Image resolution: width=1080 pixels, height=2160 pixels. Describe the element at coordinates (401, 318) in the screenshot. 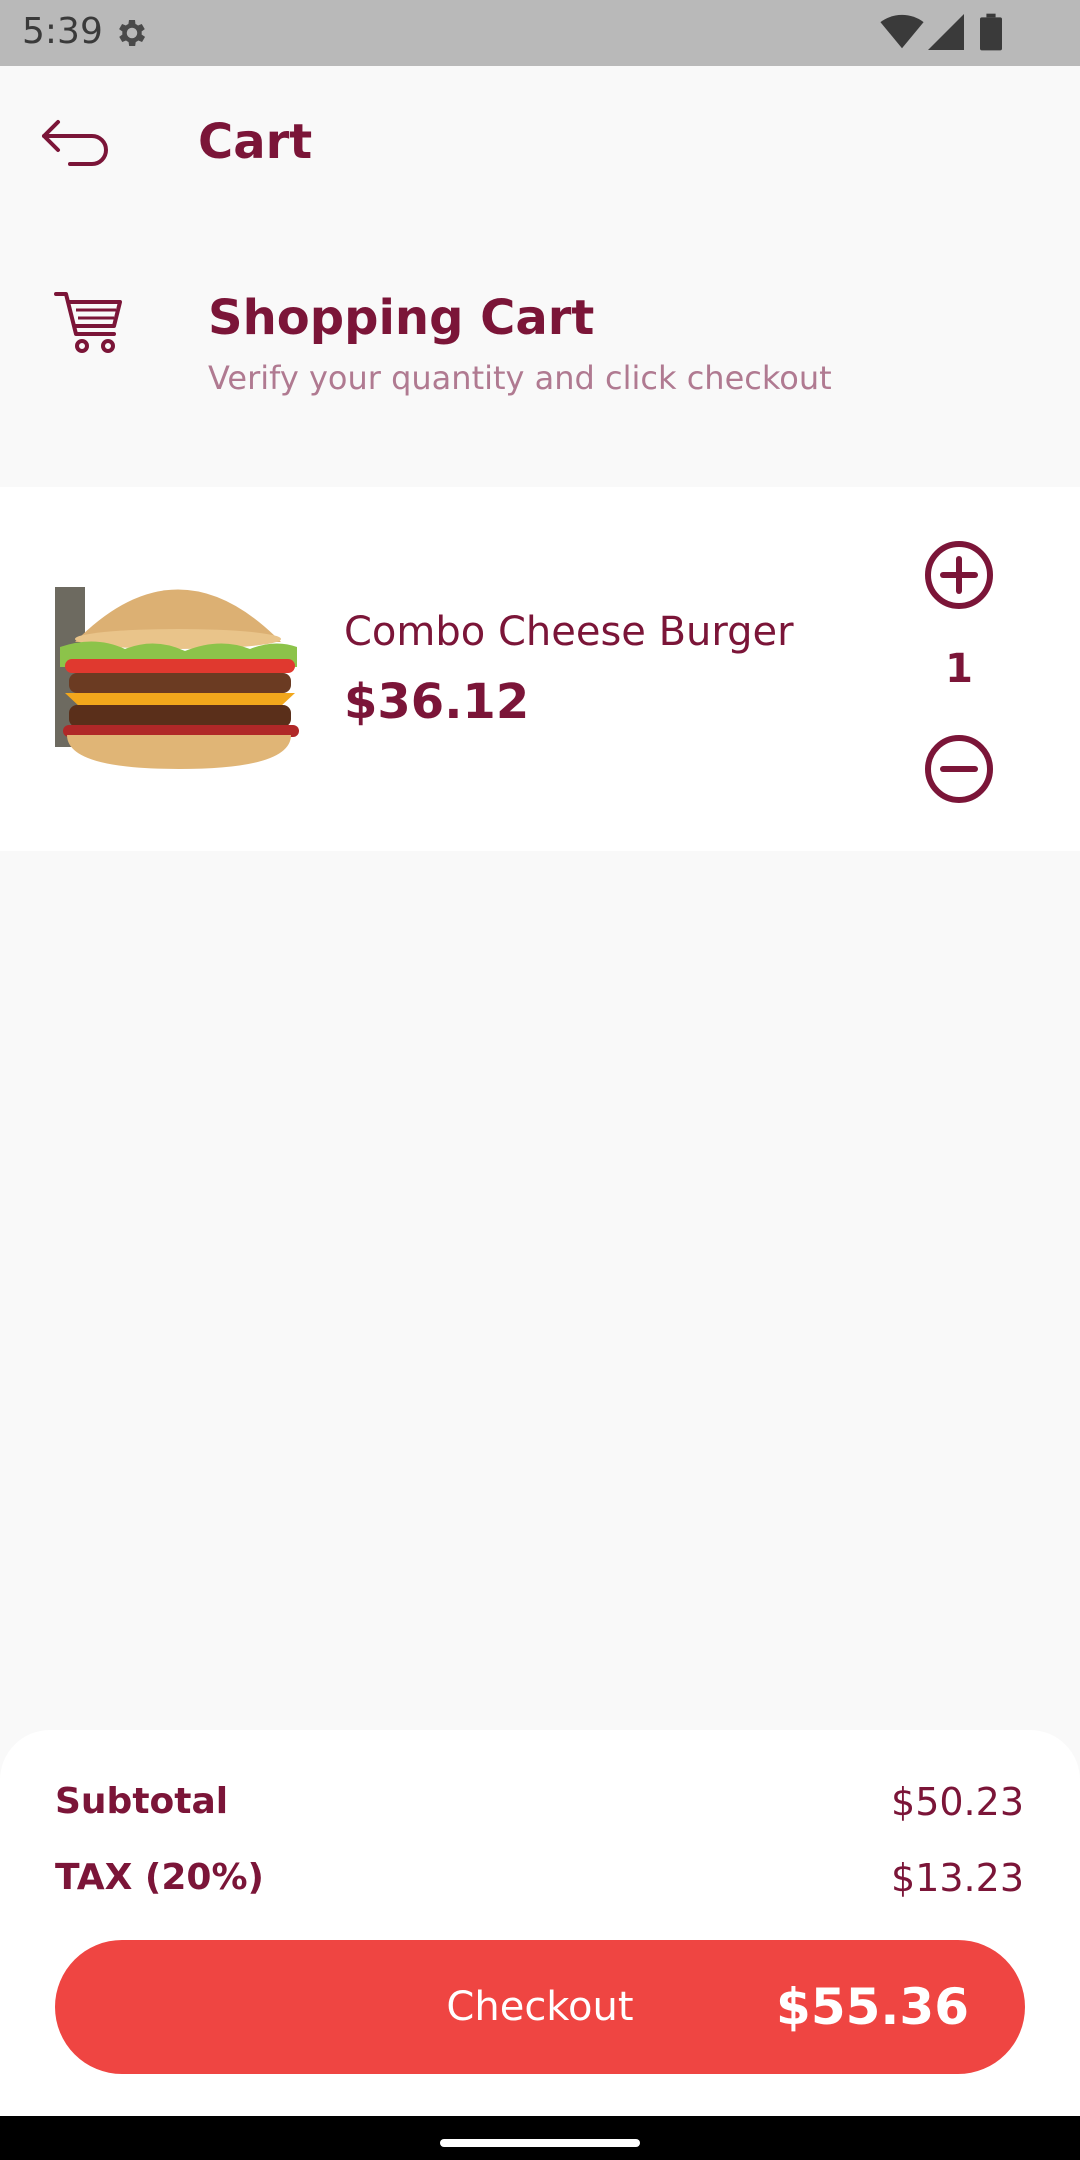

I see `cart-title: Shopping Cart` at that location.